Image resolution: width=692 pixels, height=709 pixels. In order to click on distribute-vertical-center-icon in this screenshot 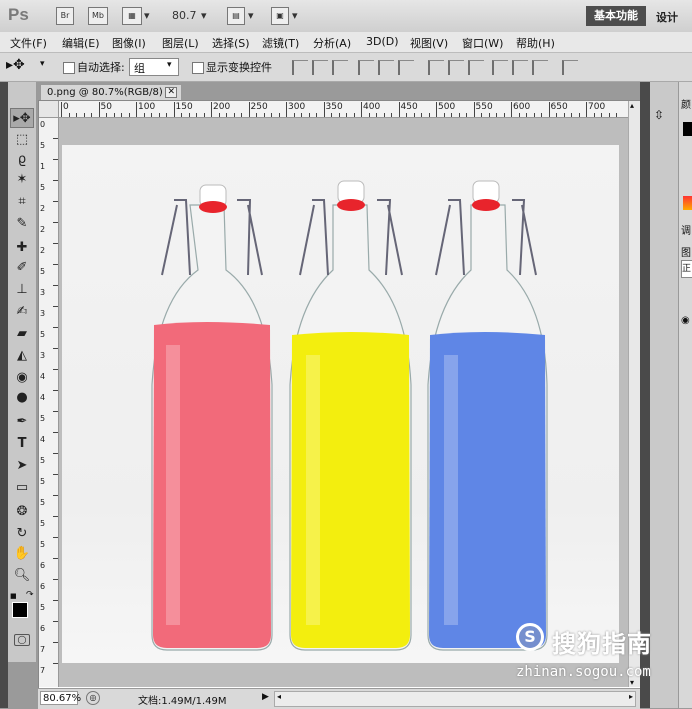, I will do `click(456, 67)`.